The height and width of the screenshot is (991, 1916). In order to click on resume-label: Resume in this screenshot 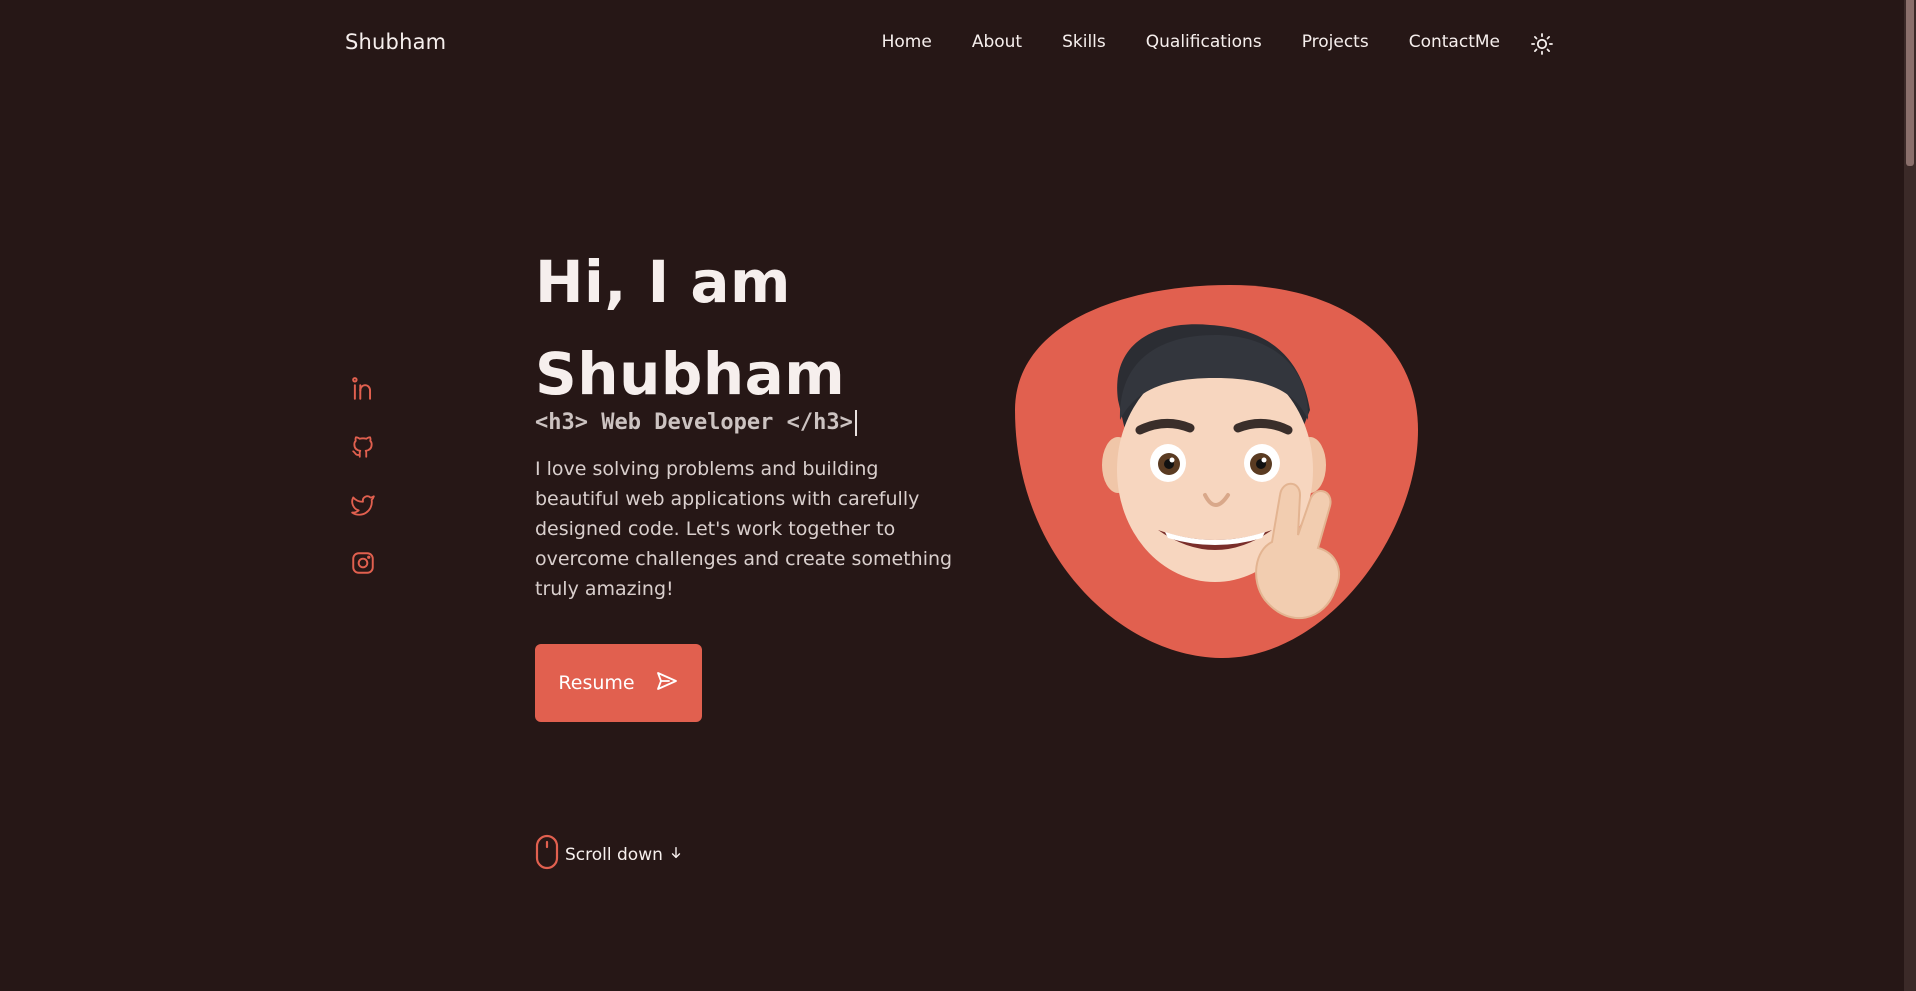, I will do `click(596, 683)`.